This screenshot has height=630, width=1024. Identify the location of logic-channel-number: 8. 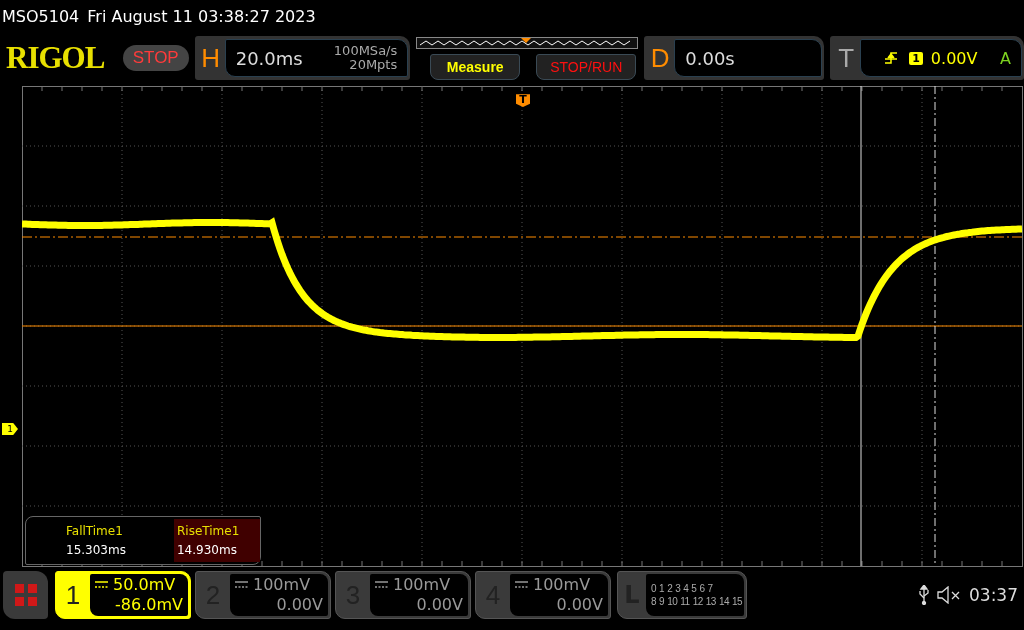
(654, 601).